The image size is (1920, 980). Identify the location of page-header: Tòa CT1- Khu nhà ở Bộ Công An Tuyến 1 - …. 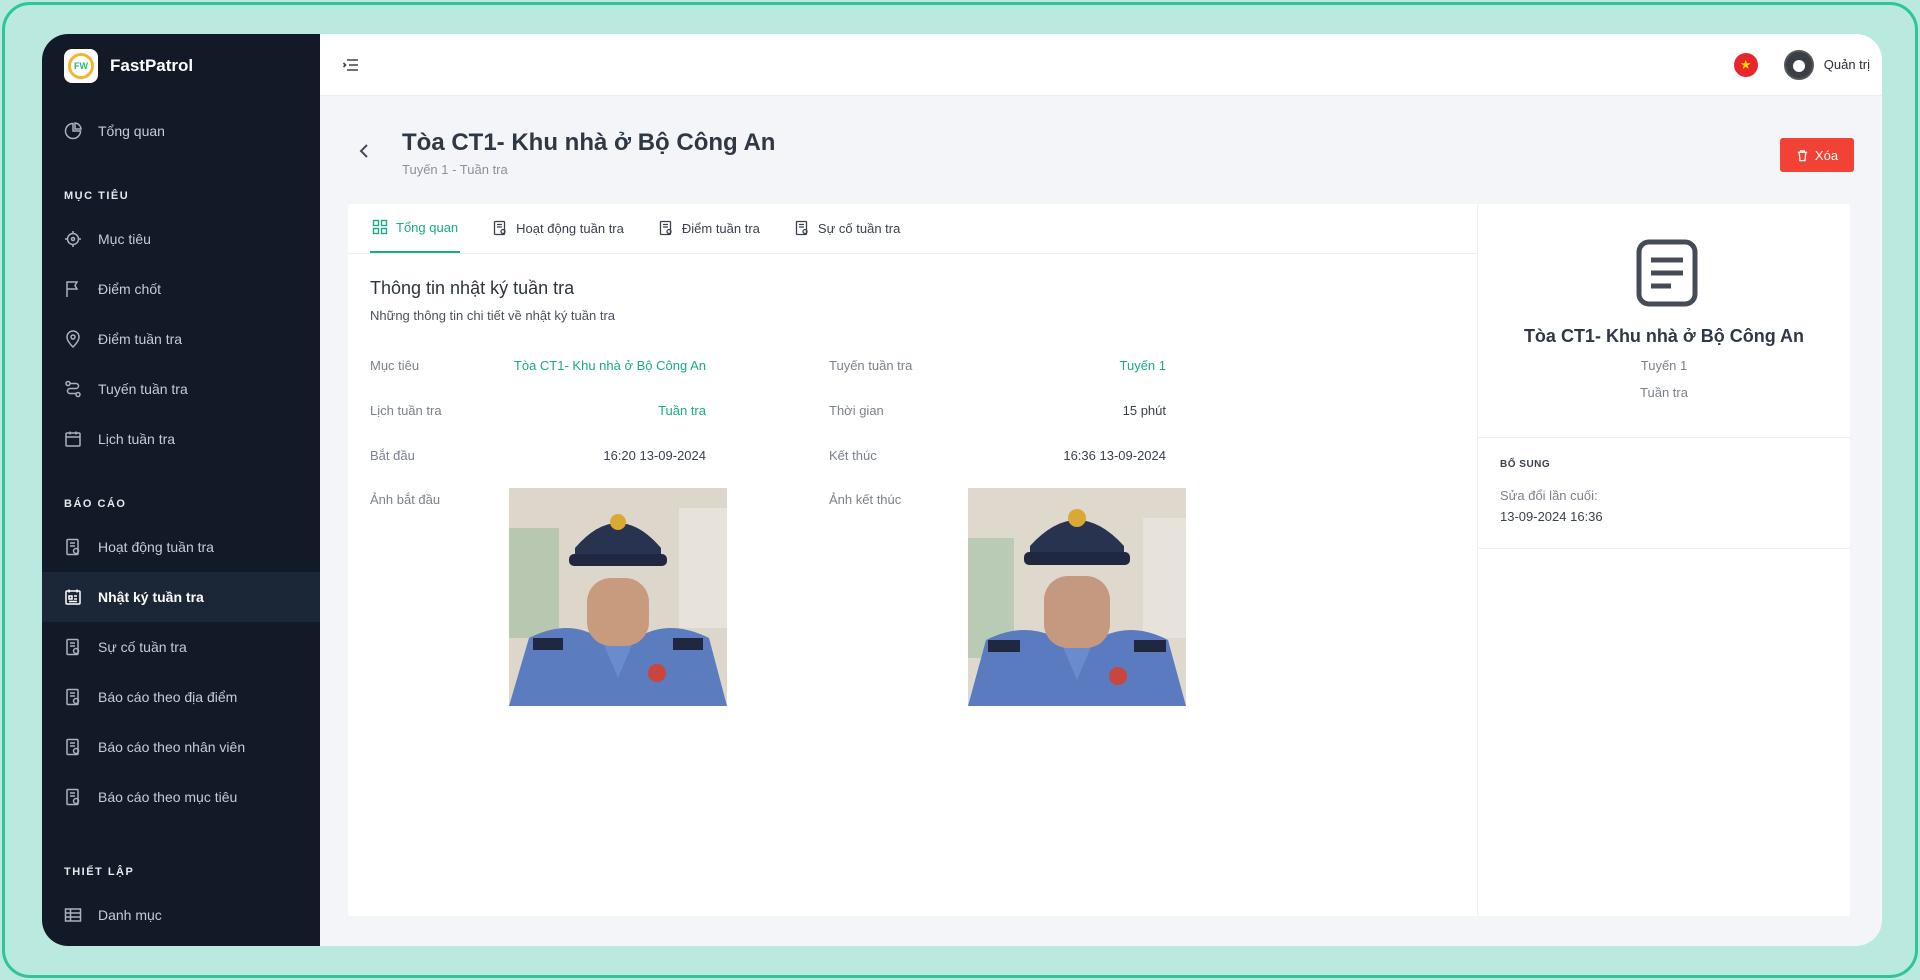
(1101, 151).